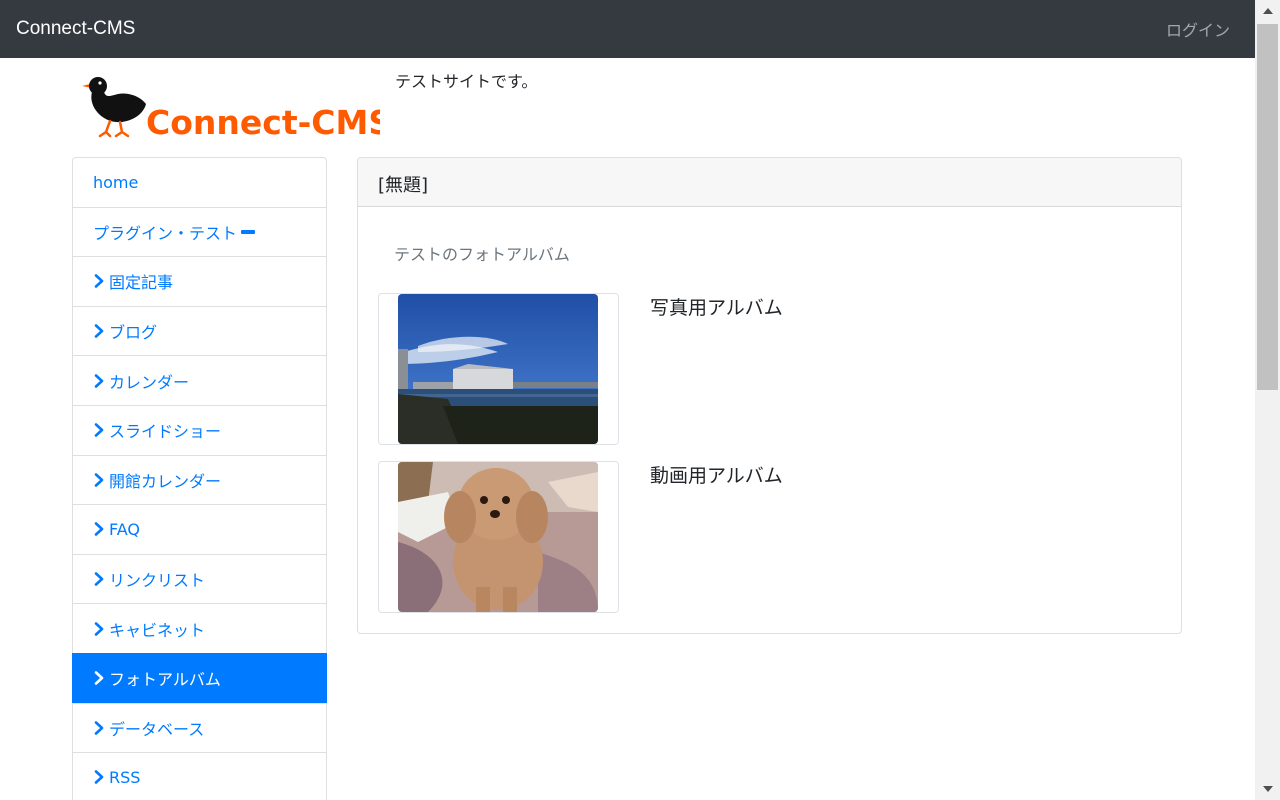 The width and height of the screenshot is (1280, 800). I want to click on collapse-dash-icon, so click(248, 231).